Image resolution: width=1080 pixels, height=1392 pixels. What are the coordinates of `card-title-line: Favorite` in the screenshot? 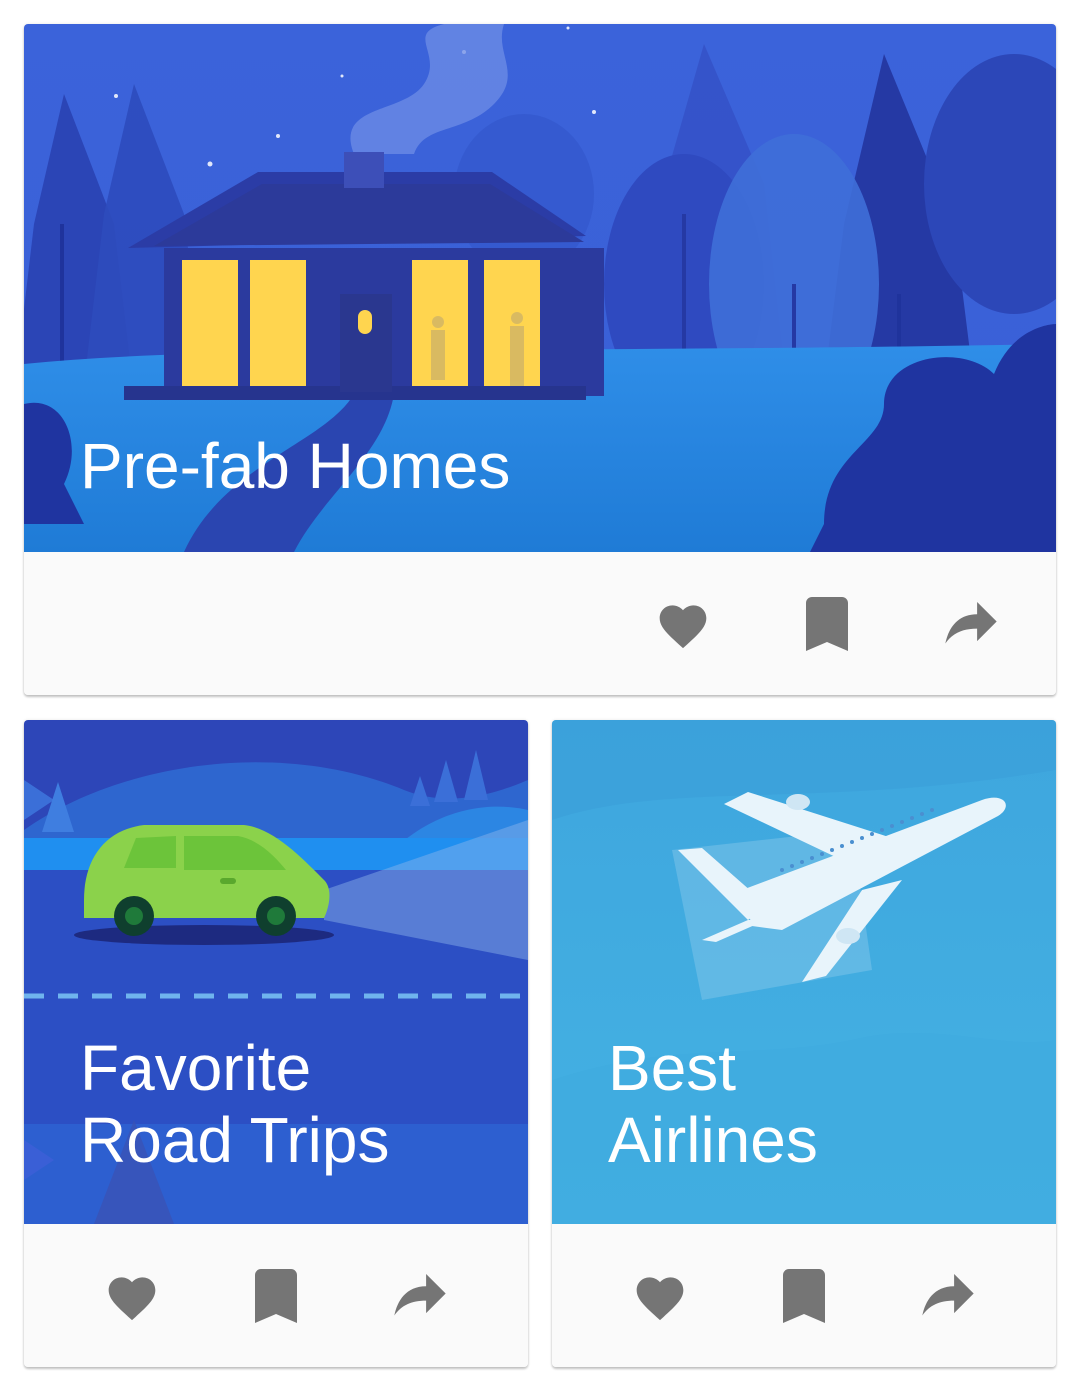 It's located at (196, 1068).